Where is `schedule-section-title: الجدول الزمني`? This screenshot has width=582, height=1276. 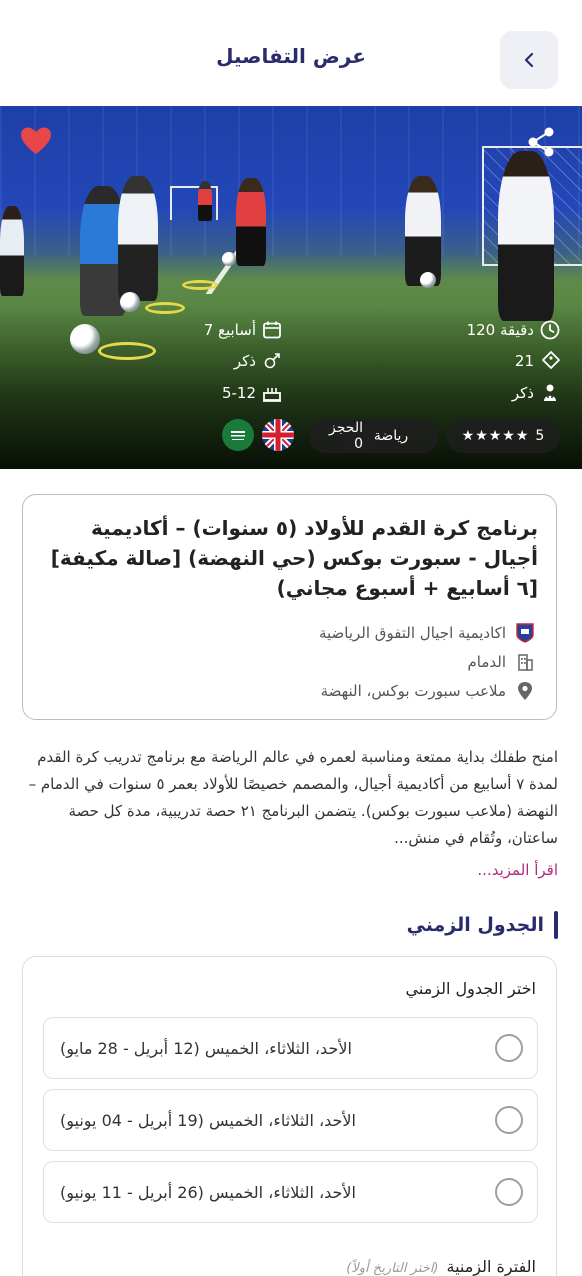
schedule-section-title: الجدول الزمني is located at coordinates (482, 925).